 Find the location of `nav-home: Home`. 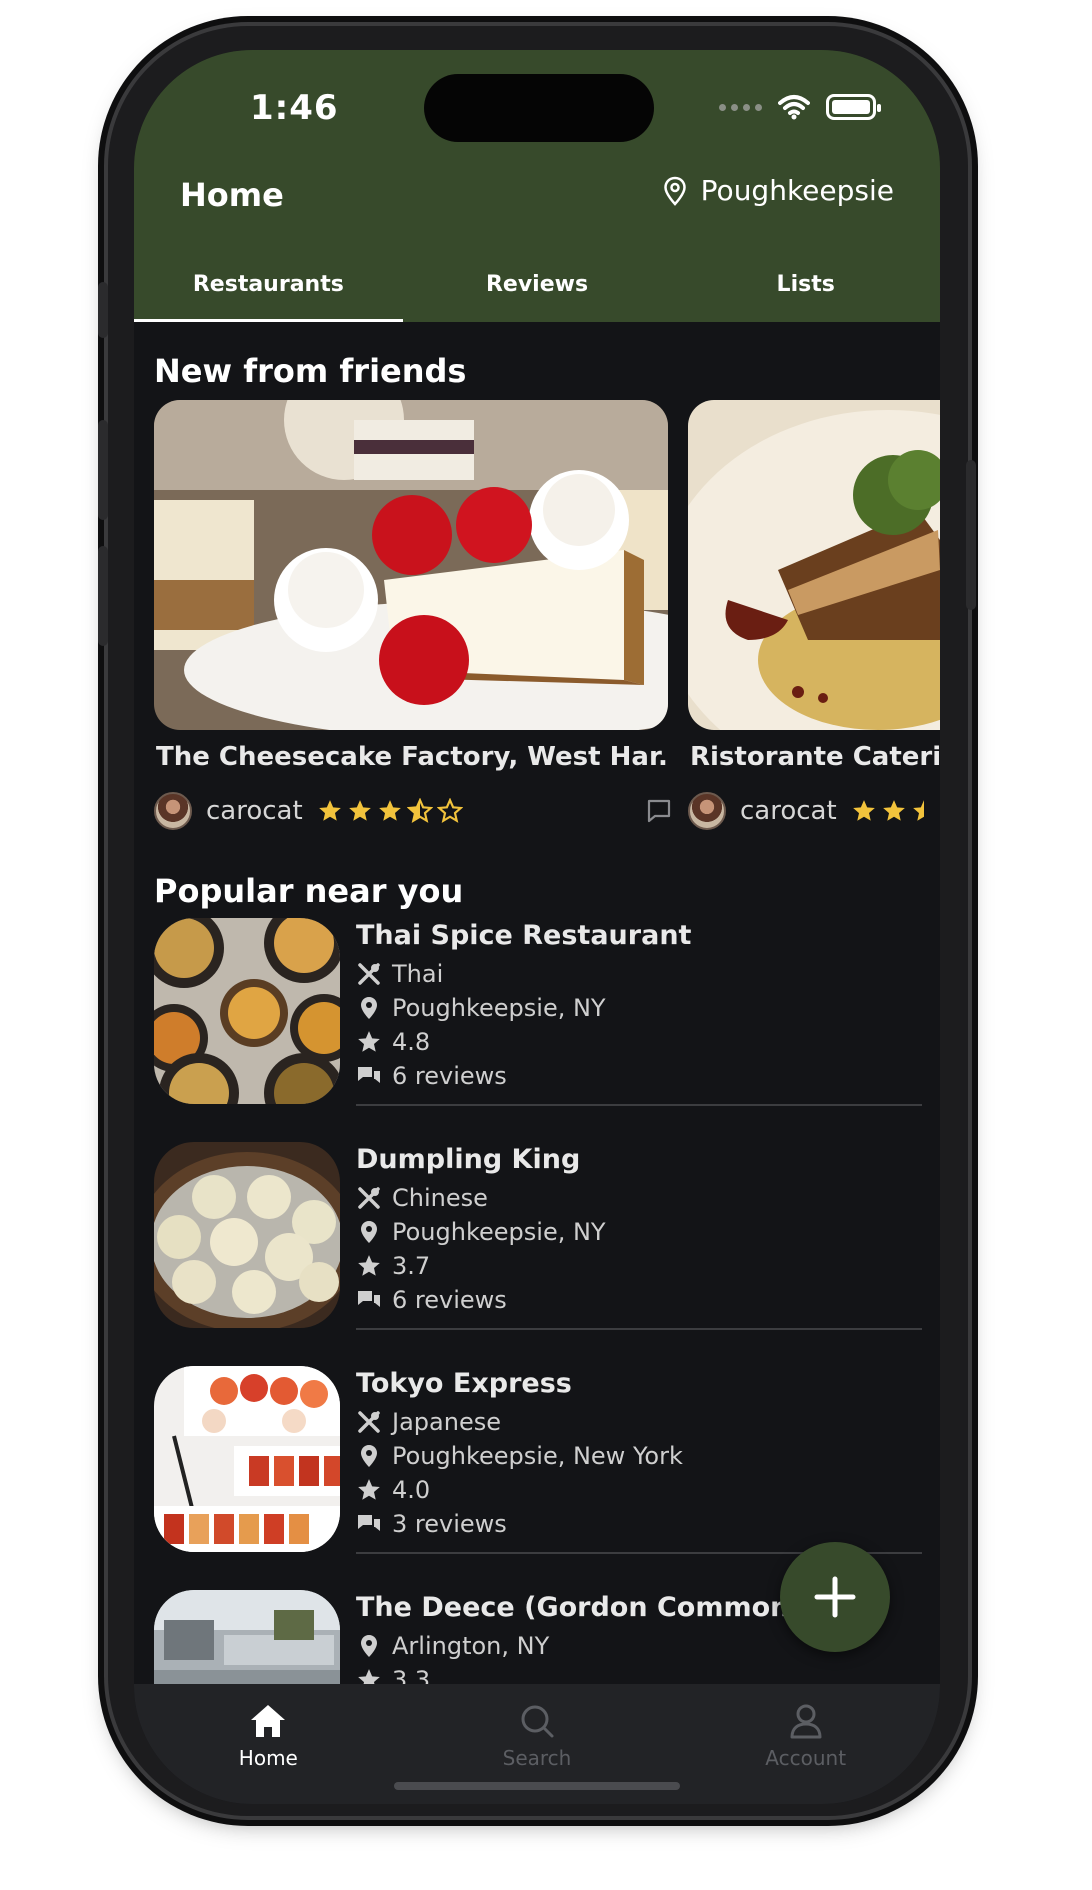

nav-home: Home is located at coordinates (268, 1744).